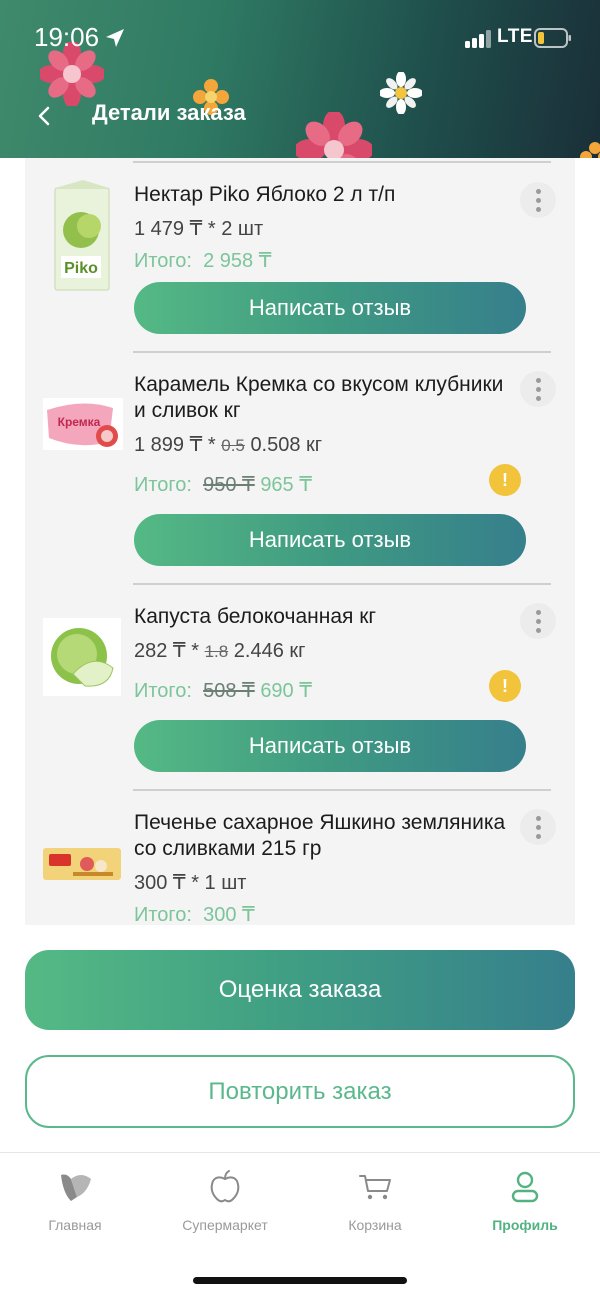 This screenshot has height=1297, width=600. I want to click on product-image: Кремка, so click(83, 424).